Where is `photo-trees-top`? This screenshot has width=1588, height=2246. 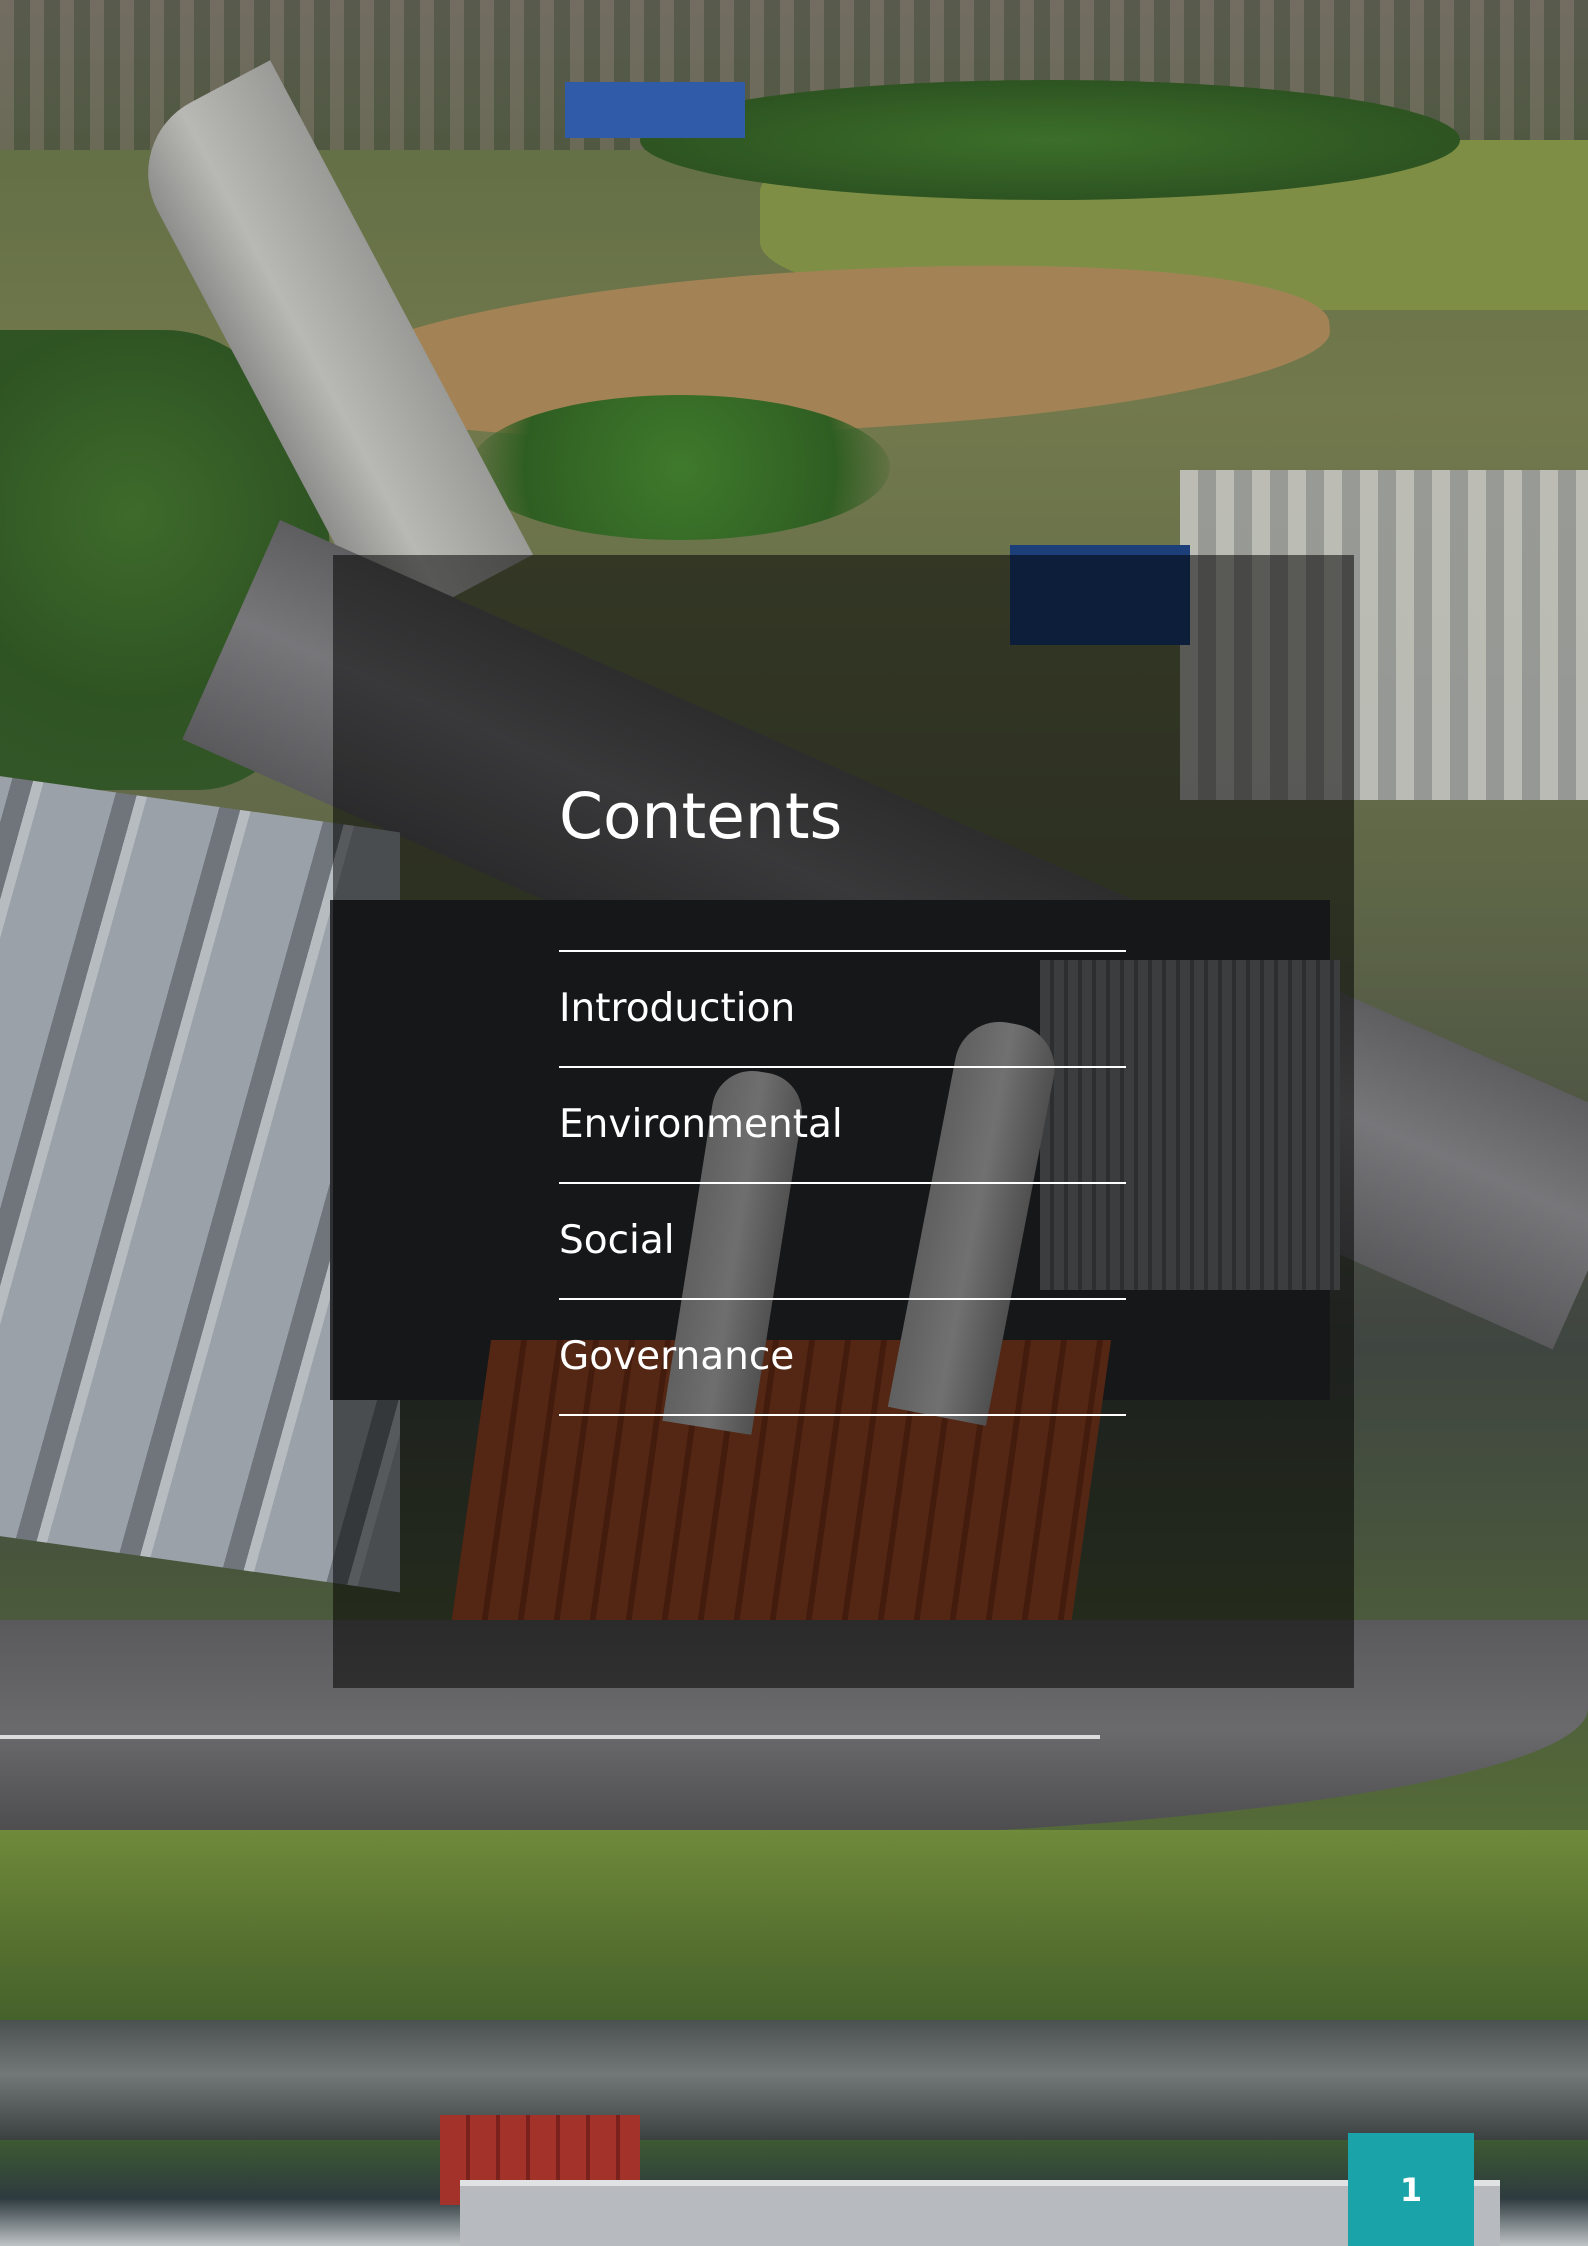 photo-trees-top is located at coordinates (1050, 140).